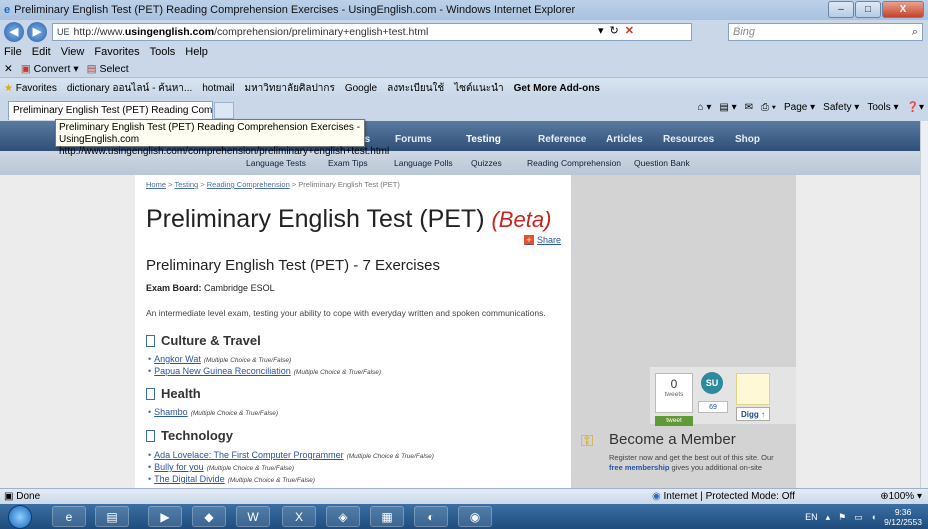  I want to click on right-margin, so click(858, 331).